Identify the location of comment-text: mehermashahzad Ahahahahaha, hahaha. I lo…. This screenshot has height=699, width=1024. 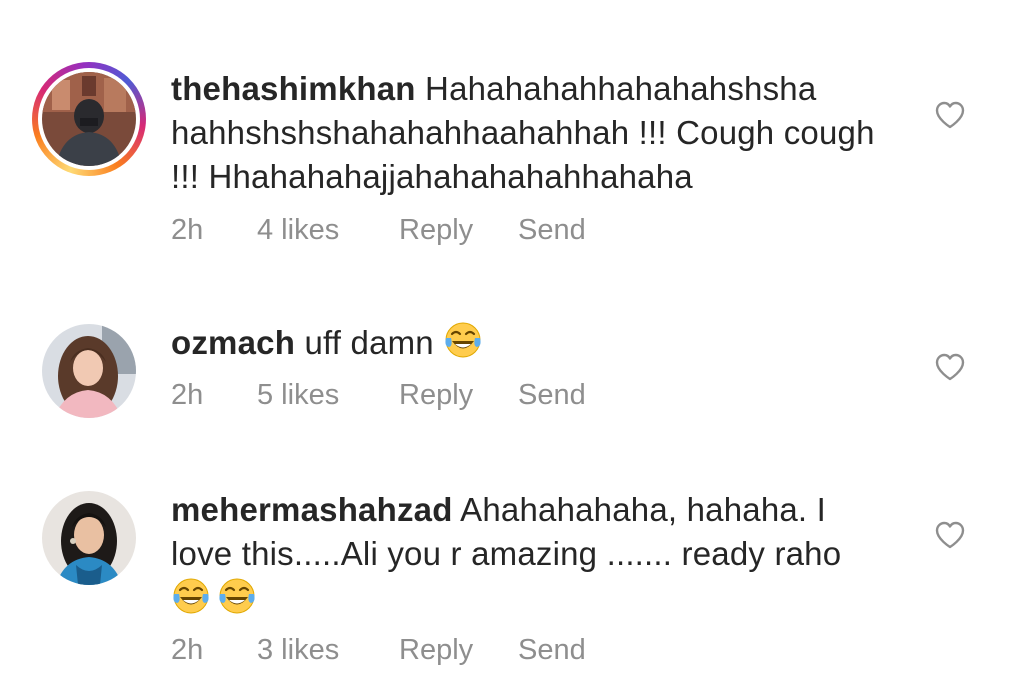
(531, 554).